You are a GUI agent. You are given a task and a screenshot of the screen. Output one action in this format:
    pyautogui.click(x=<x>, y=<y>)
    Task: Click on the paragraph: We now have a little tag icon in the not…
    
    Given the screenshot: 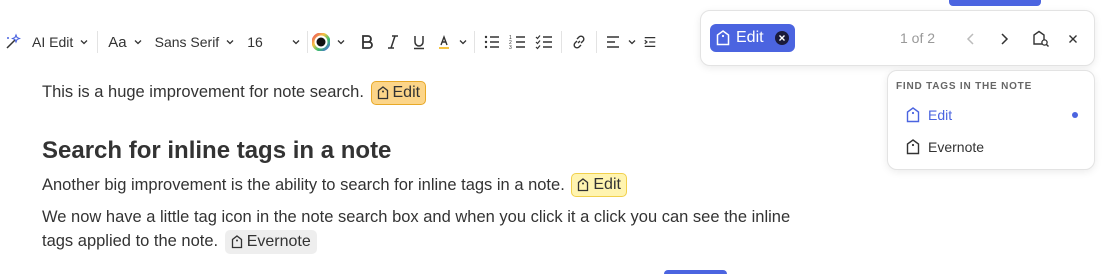 What is the action you would take?
    pyautogui.click(x=422, y=229)
    